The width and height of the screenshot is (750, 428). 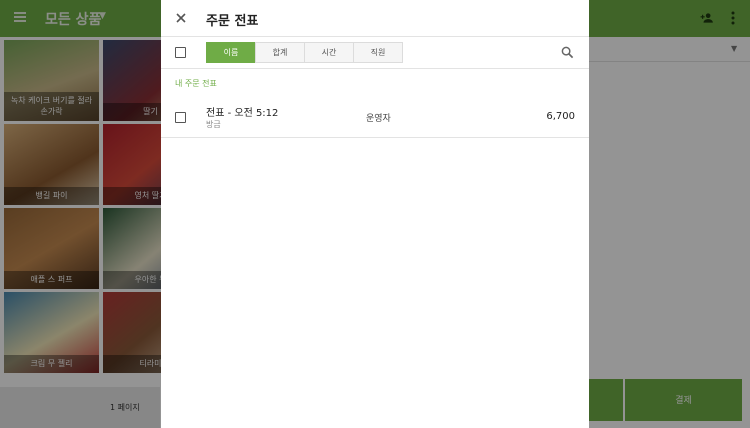 What do you see at coordinates (280, 52) in the screenshot?
I see `sort-tab-total: 합계` at bounding box center [280, 52].